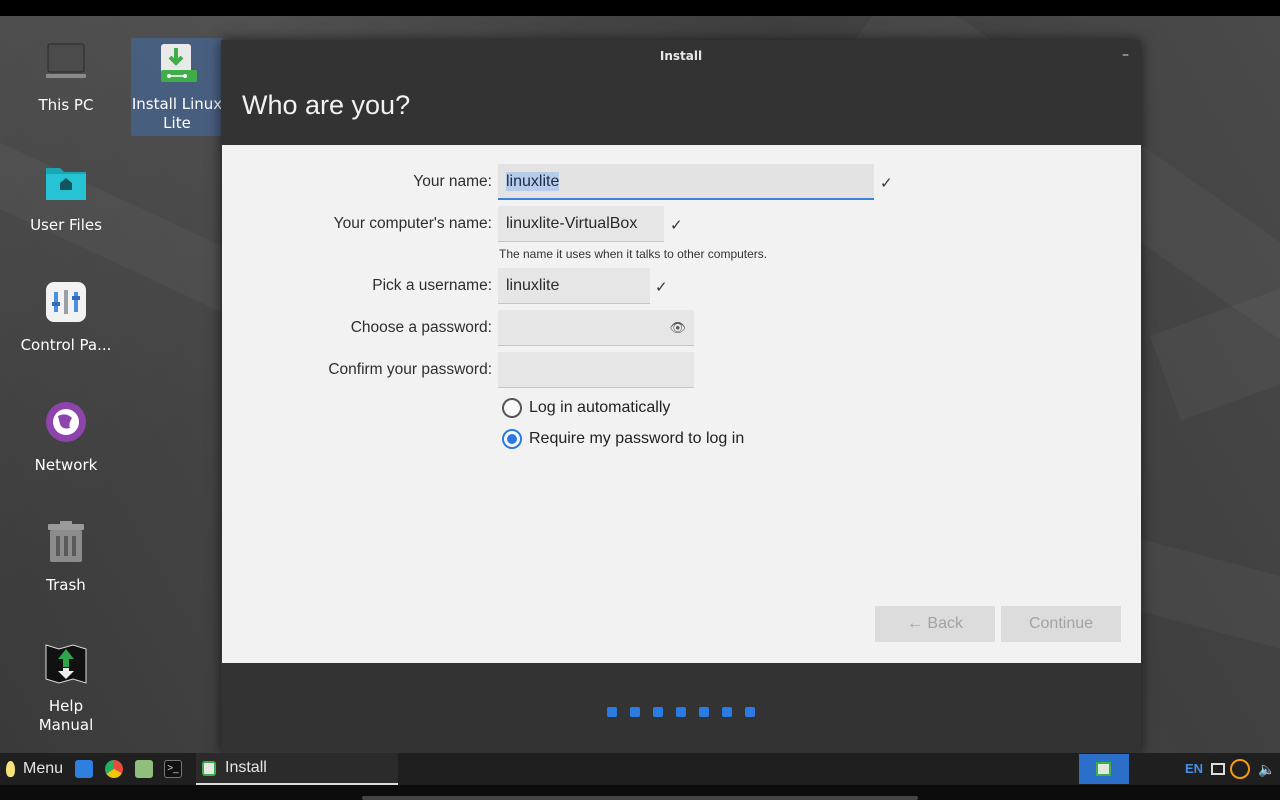 The height and width of the screenshot is (800, 1280). What do you see at coordinates (66, 715) in the screenshot?
I see `desktop-icon-label: Help Manual` at bounding box center [66, 715].